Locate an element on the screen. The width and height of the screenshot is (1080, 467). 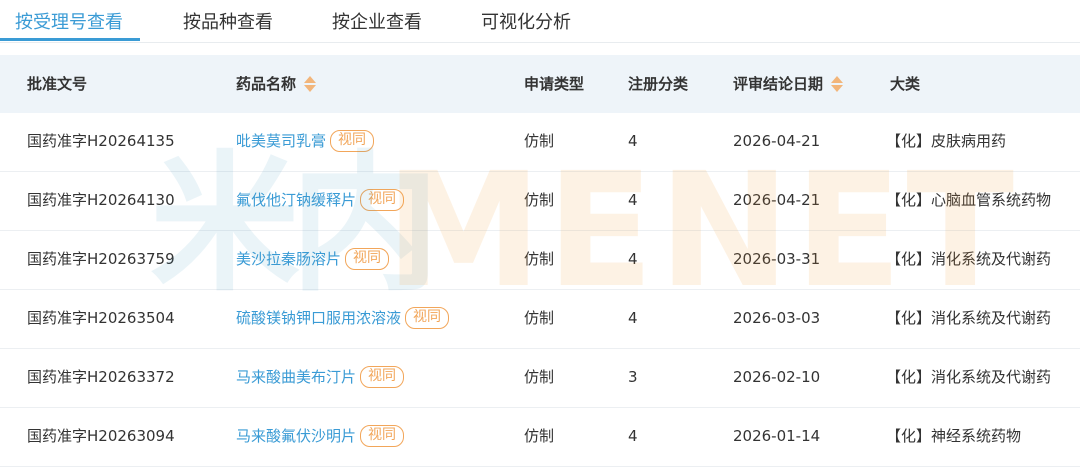
drug-name-link: 马来酸氟伏沙明片 is located at coordinates (296, 436).